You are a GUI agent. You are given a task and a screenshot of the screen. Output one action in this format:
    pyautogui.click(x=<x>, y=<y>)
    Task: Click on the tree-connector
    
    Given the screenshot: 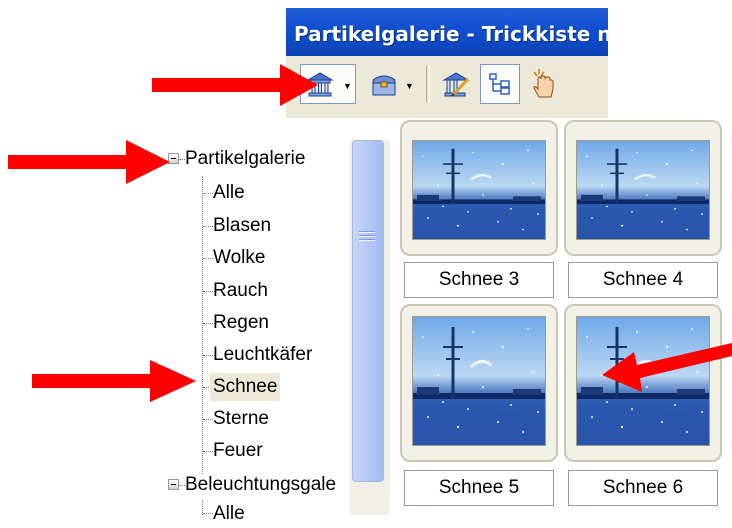 What is the action you would take?
    pyautogui.click(x=202, y=325)
    